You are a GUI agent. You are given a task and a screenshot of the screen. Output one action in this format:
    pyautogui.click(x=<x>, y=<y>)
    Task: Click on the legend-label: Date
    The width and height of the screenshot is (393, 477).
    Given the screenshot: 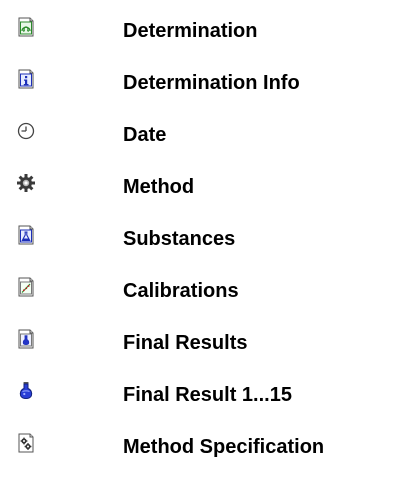 What is the action you would take?
    pyautogui.click(x=145, y=135)
    